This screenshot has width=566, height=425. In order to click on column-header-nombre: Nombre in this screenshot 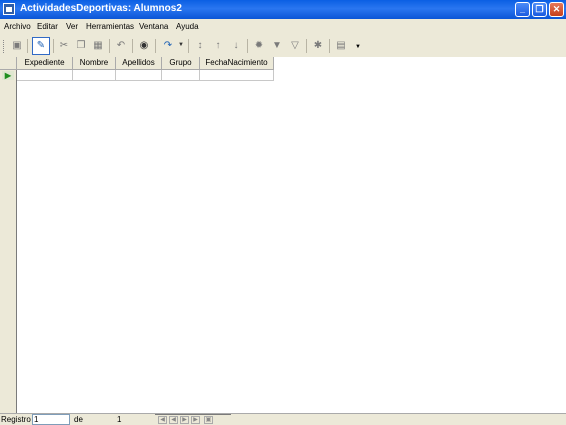, I will do `click(94, 63)`.